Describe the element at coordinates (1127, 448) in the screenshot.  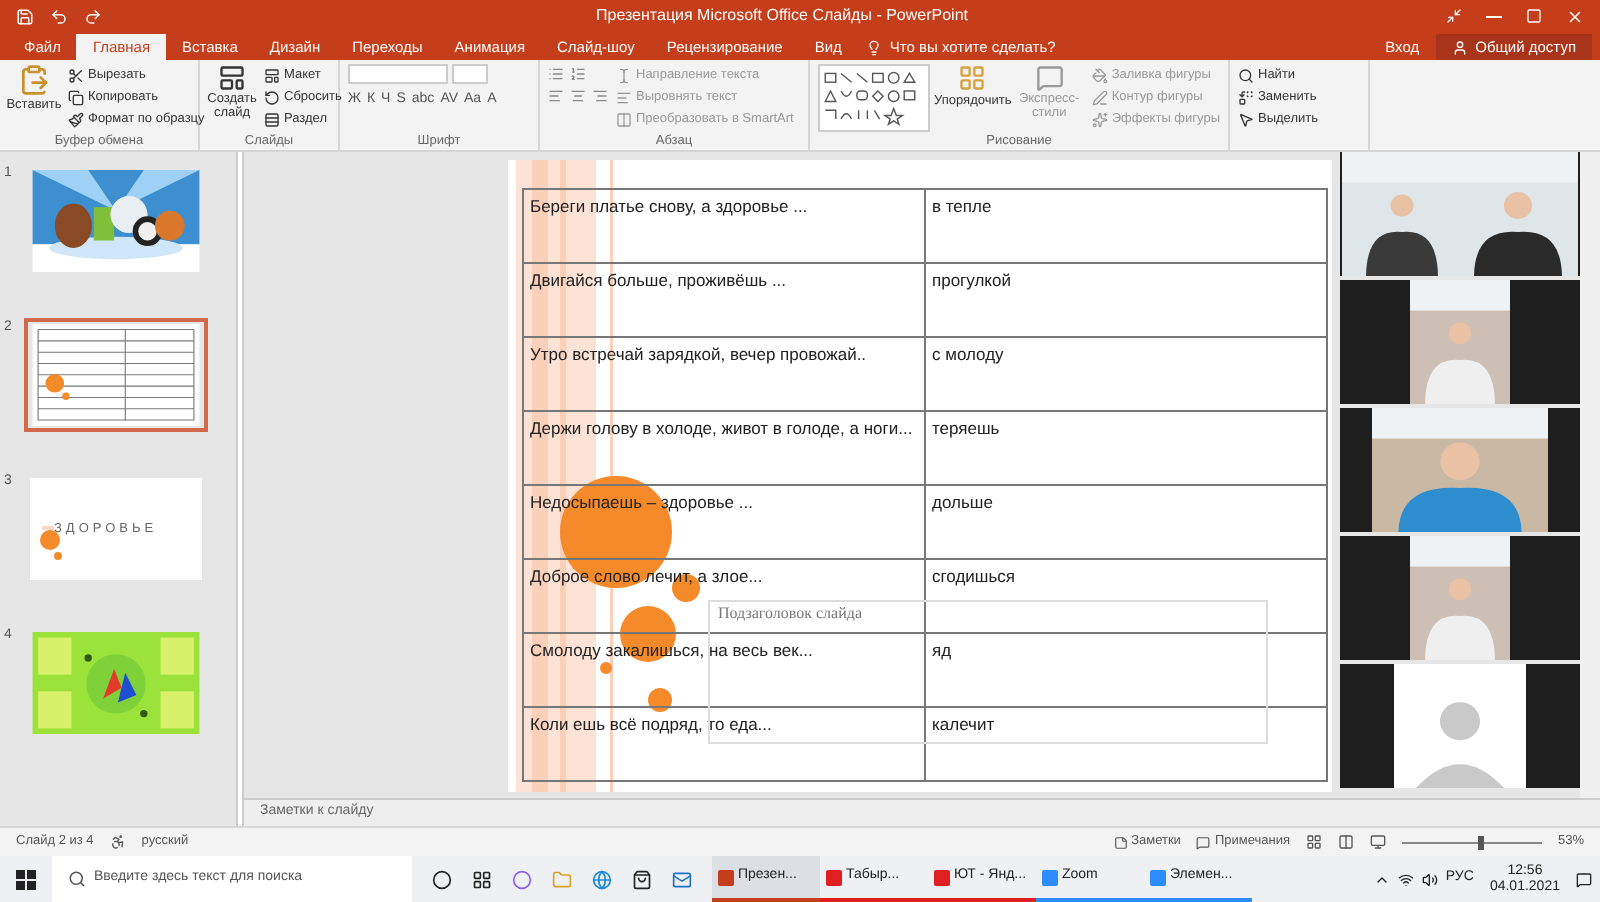
I see `table-cell: теряешь` at that location.